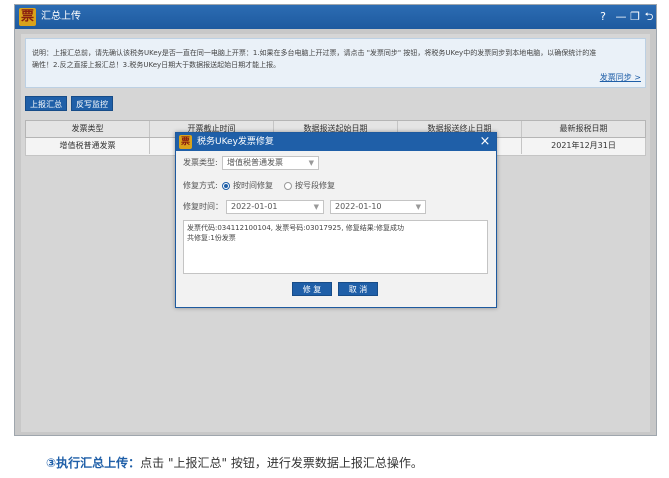 The width and height of the screenshot is (669, 478). What do you see at coordinates (485, 142) in the screenshot?
I see `close-icon: ×` at bounding box center [485, 142].